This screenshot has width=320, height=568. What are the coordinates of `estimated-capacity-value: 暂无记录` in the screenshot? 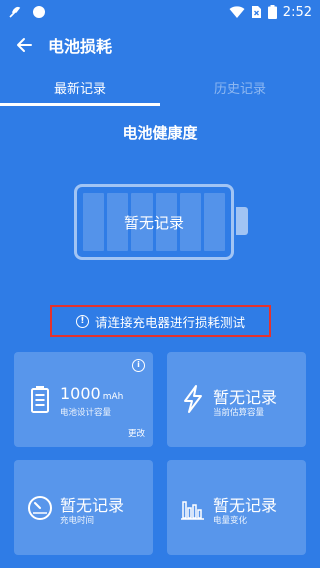 It's located at (245, 397).